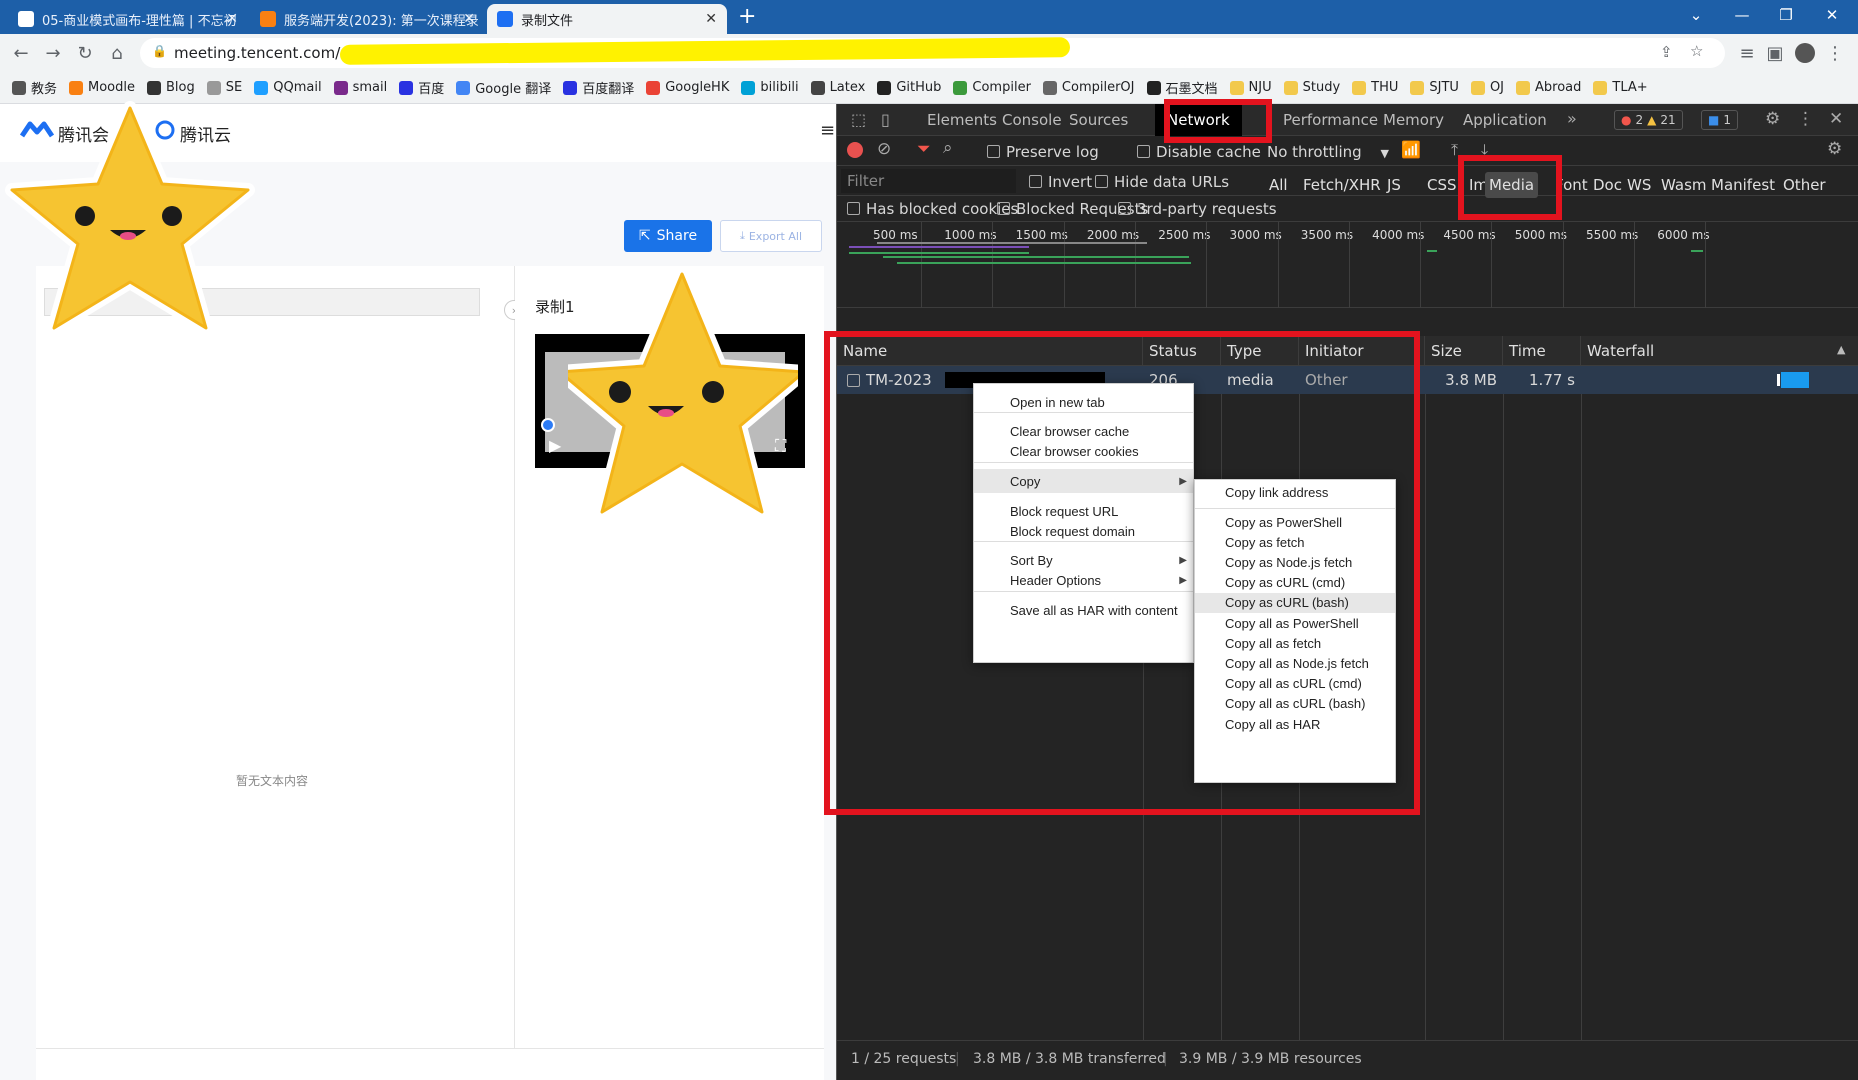  Describe the element at coordinates (1442, 185) in the screenshot. I see `filter-type-css: CSS` at that location.